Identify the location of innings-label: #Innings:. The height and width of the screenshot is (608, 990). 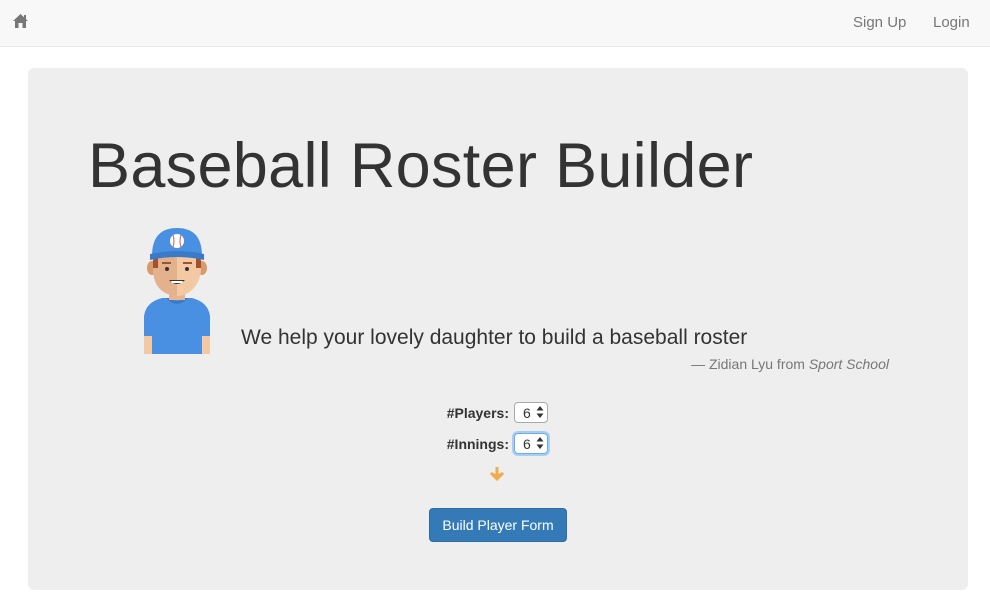
(477, 444).